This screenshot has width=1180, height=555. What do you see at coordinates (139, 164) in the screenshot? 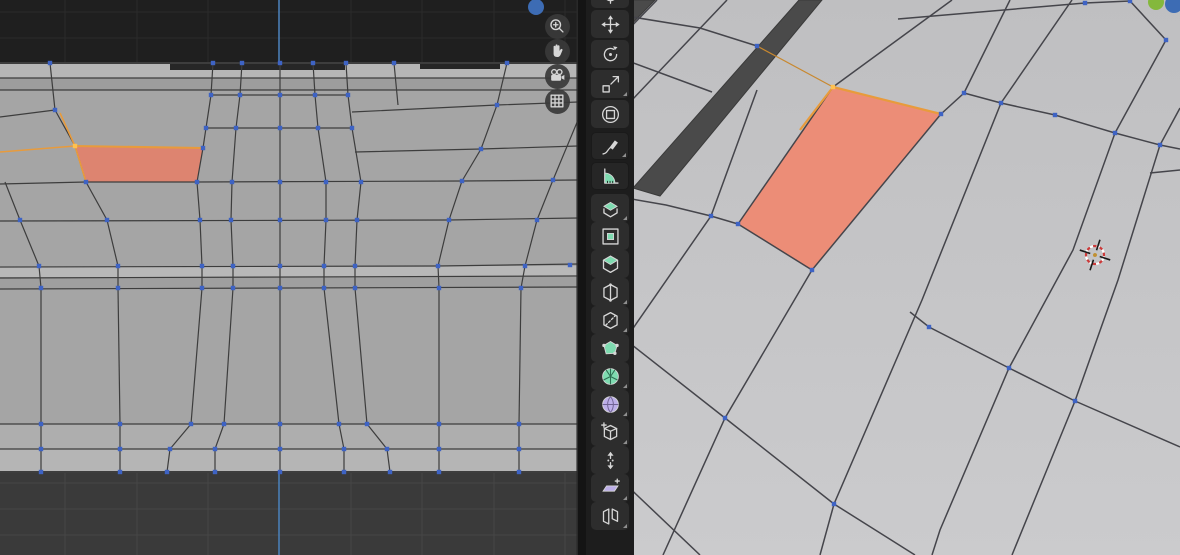
I see `selected-face` at bounding box center [139, 164].